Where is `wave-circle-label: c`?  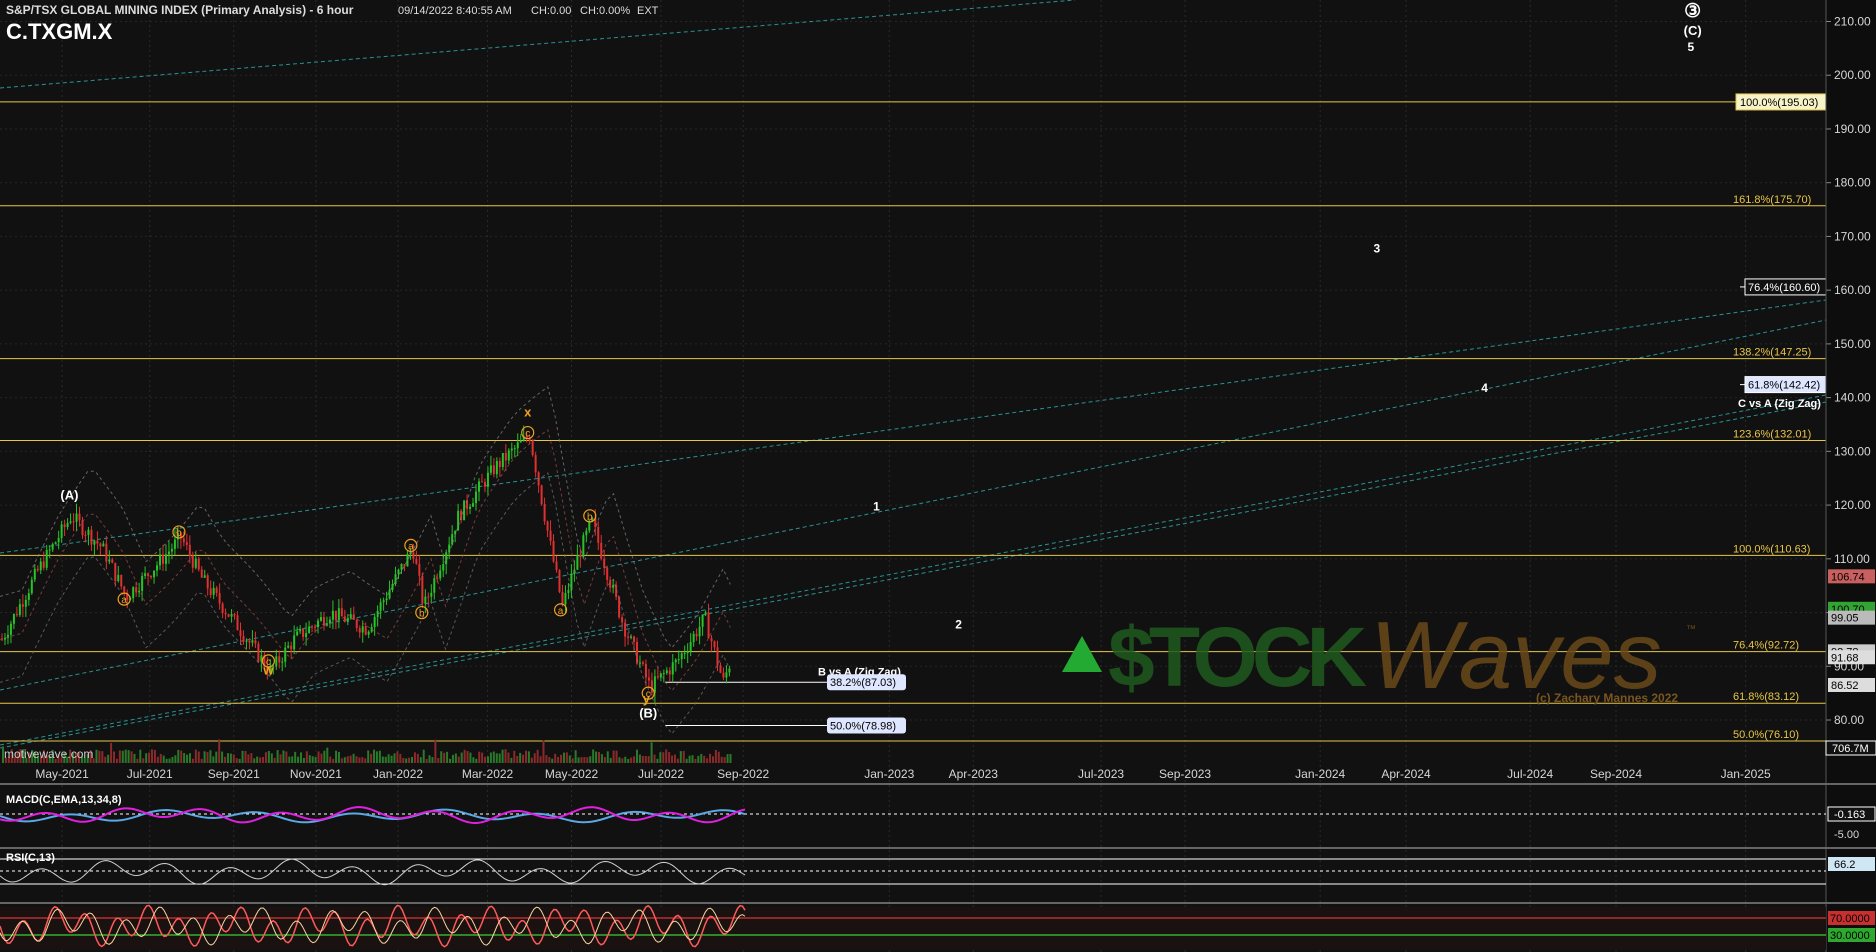
wave-circle-label: c is located at coordinates (268, 662).